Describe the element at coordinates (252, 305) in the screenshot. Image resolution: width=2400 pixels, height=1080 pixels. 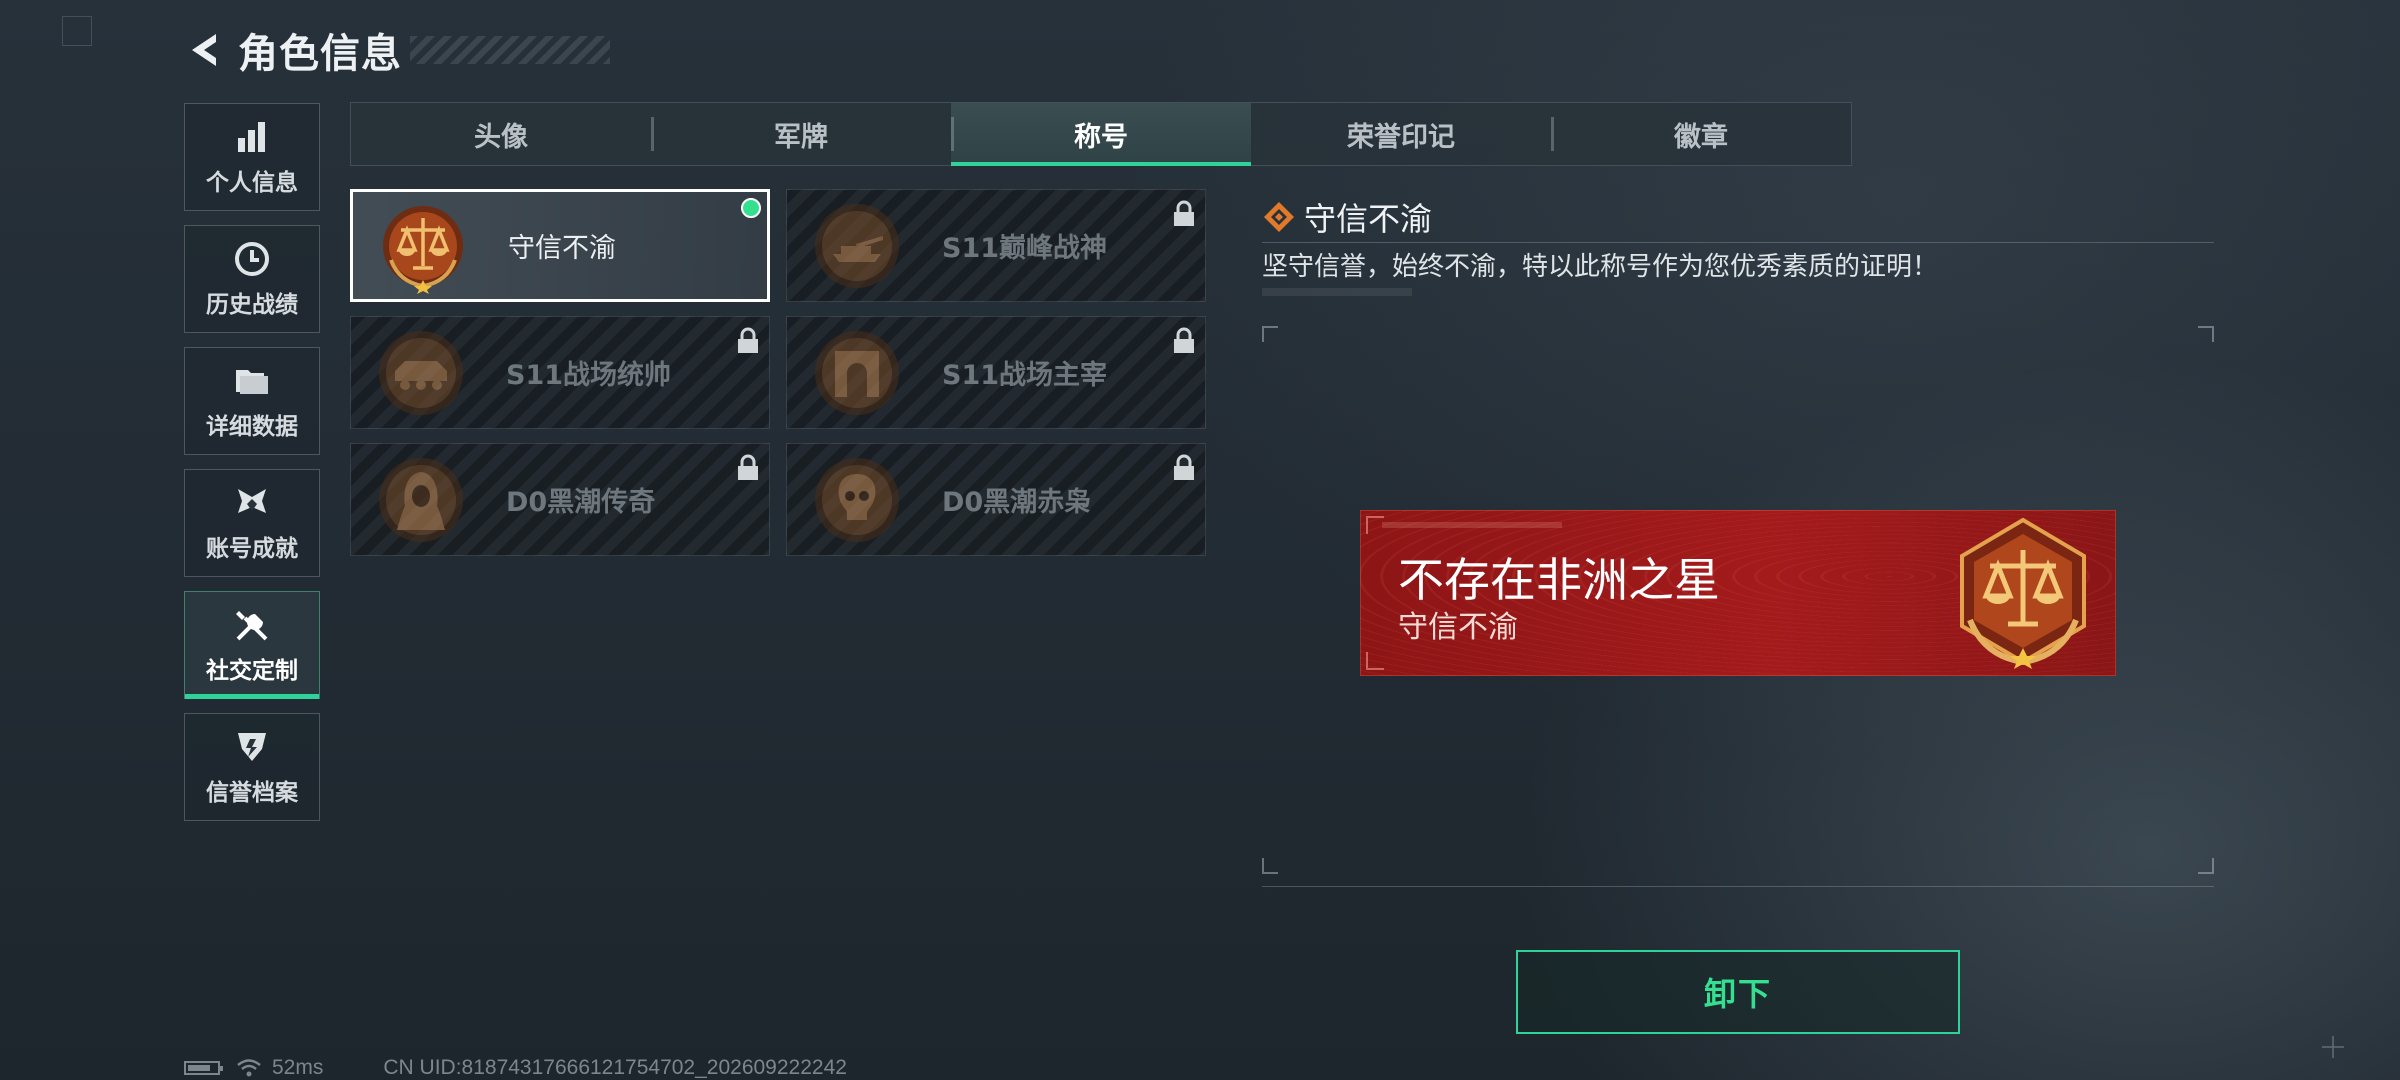
I see `sidebar-item-label: 历史战绩` at that location.